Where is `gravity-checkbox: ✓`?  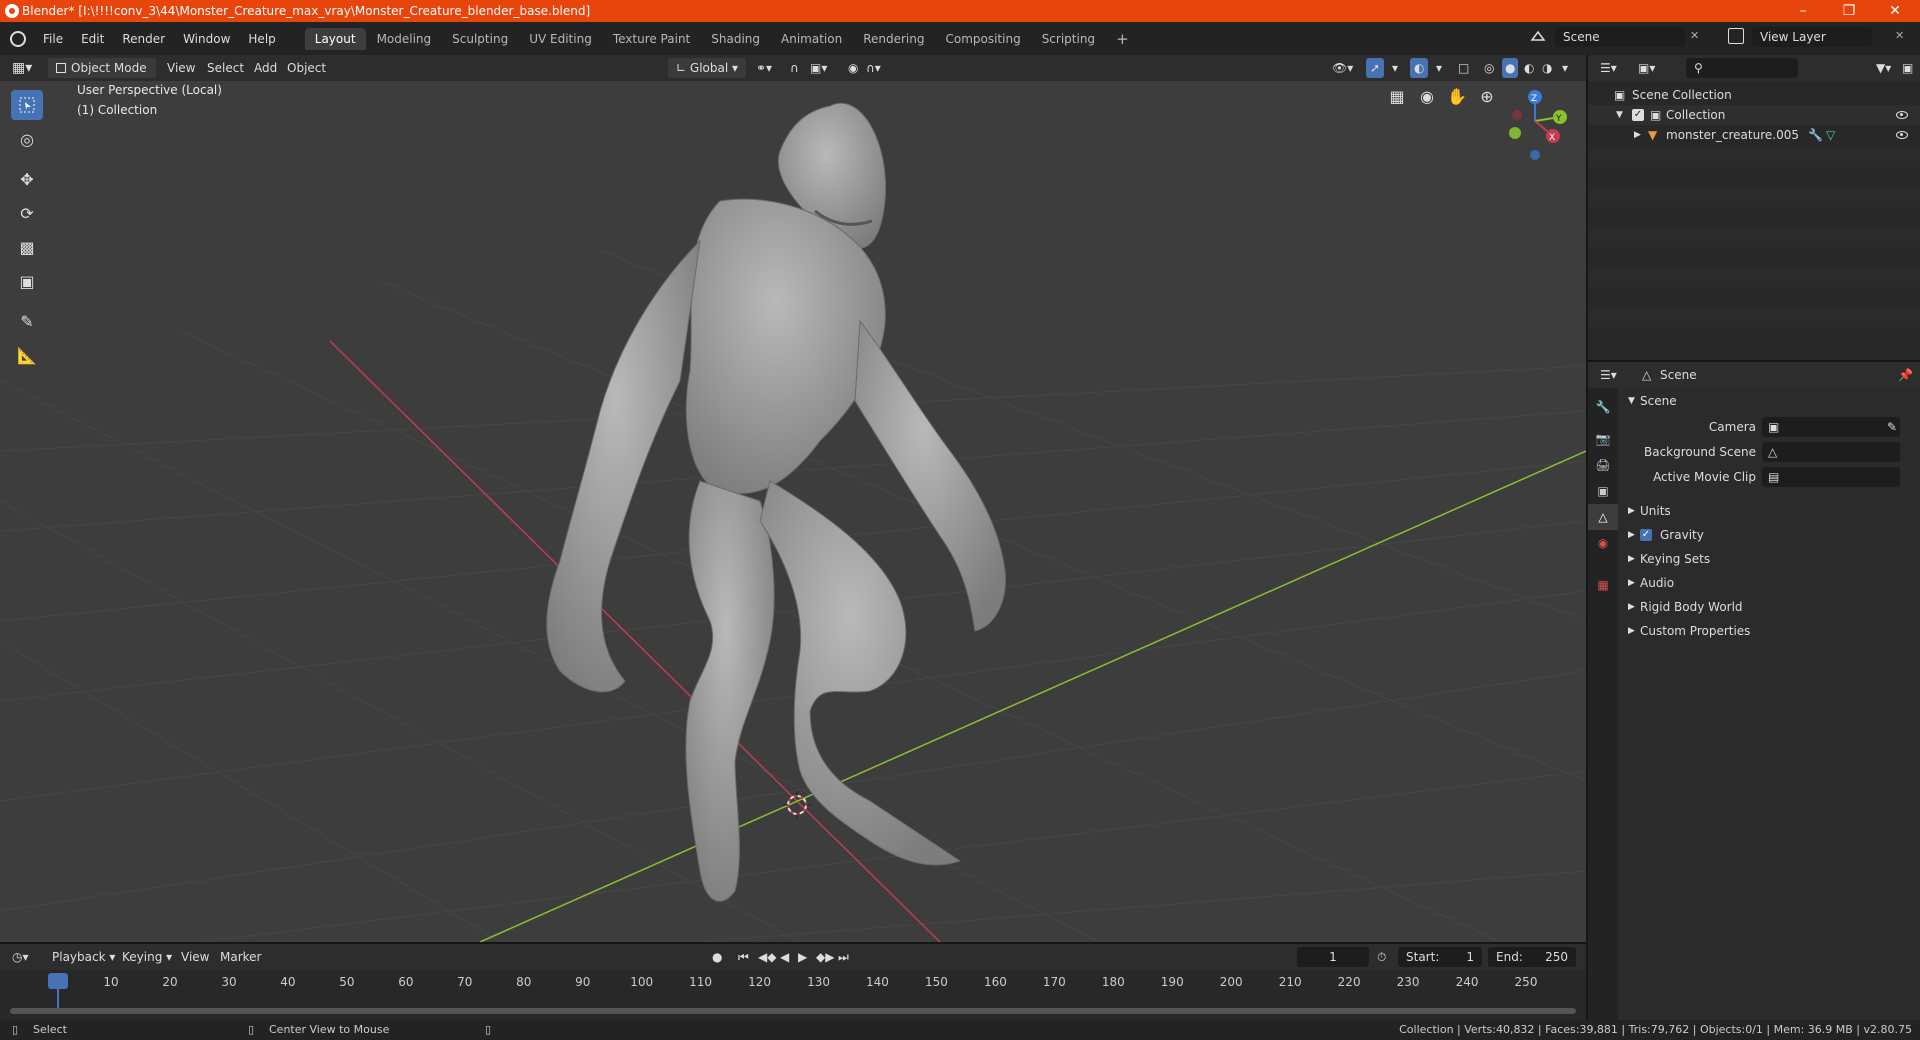
gravity-checkbox: ✓ is located at coordinates (1646, 535).